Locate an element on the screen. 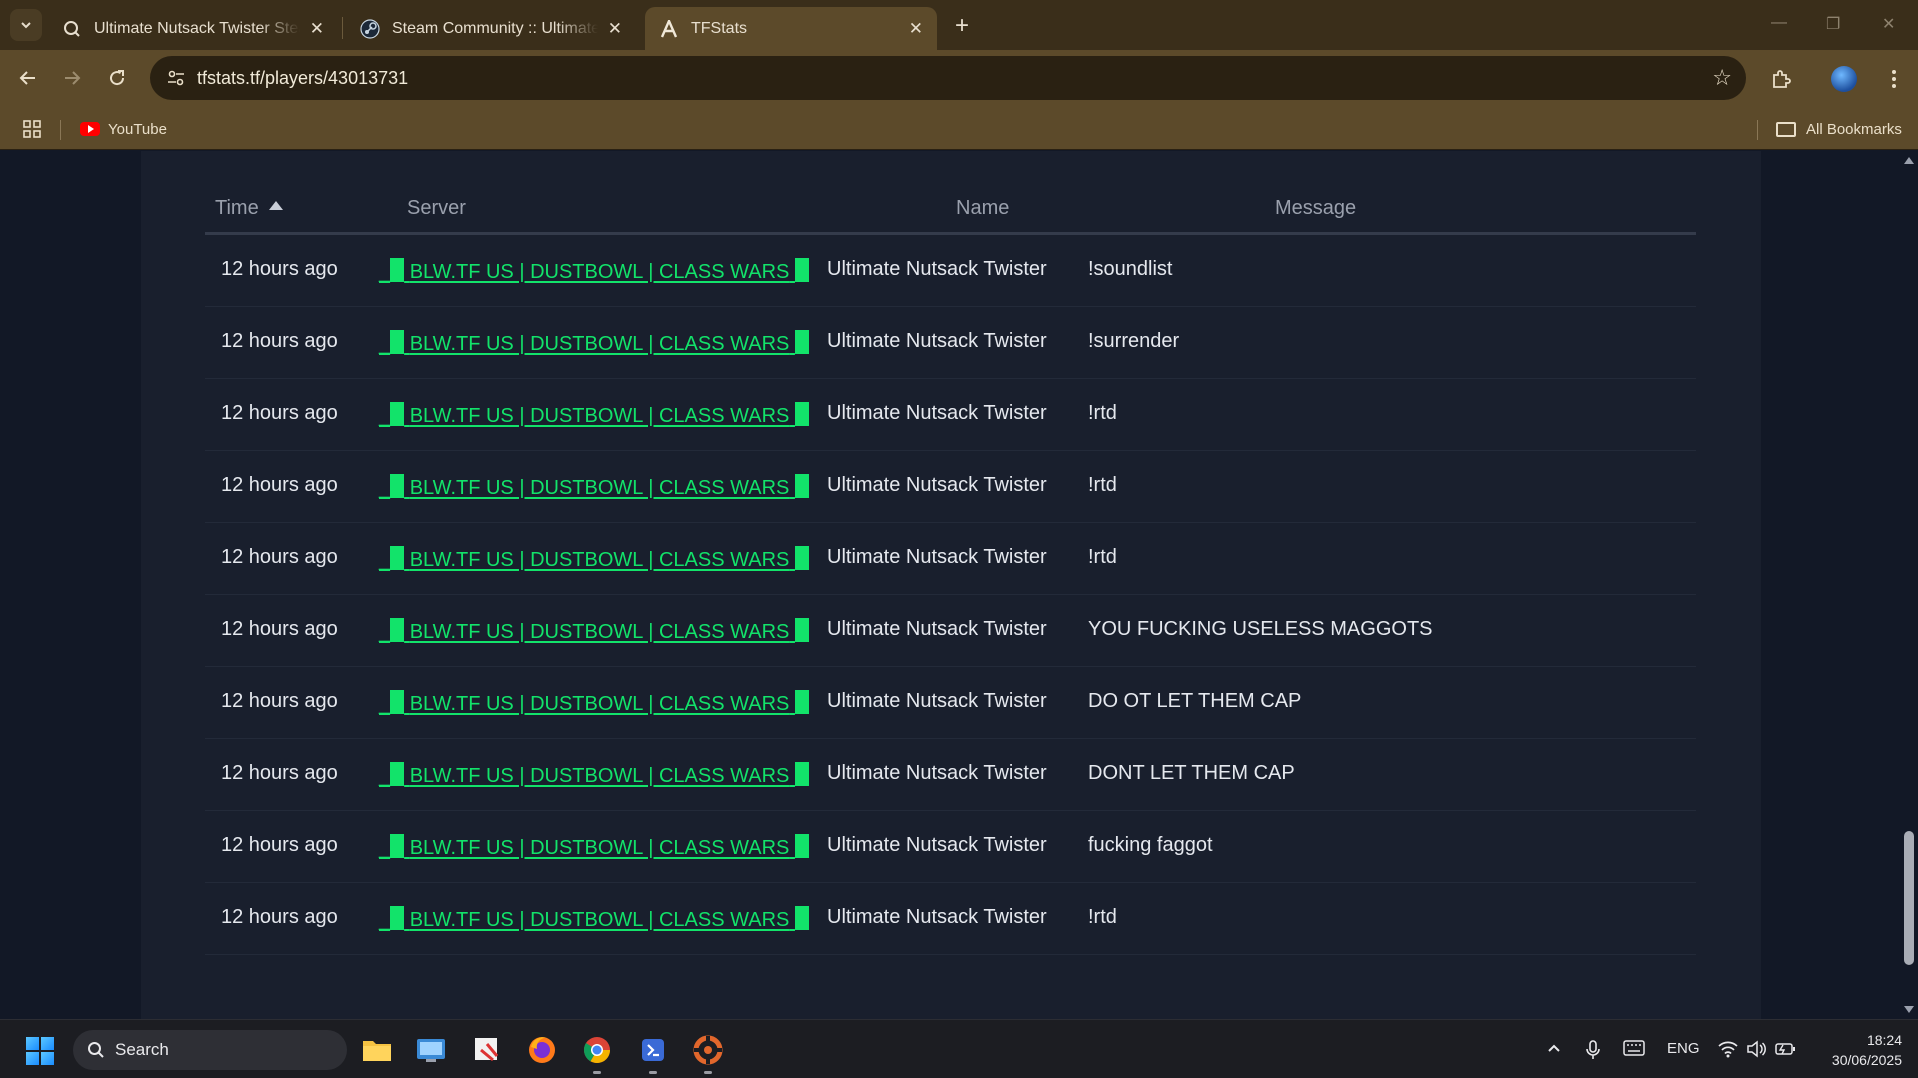  tab-separator is located at coordinates (342, 28).